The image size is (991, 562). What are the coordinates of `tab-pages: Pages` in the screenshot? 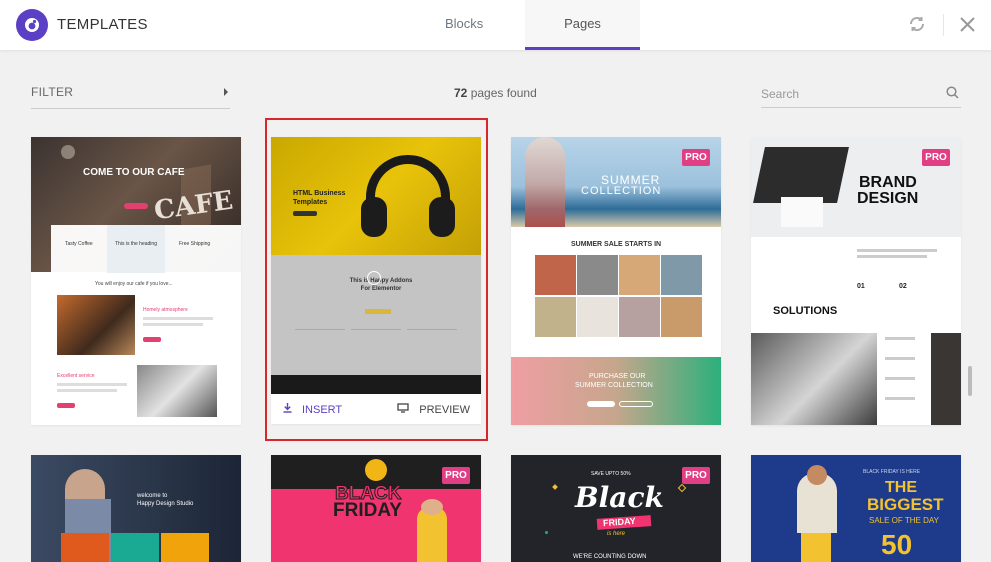 It's located at (582, 25).